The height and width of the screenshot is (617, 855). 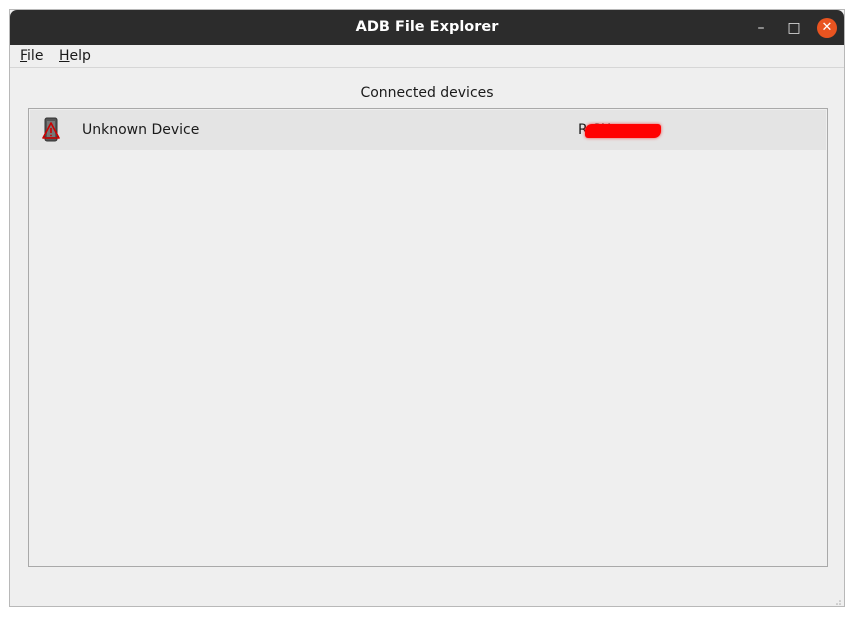 I want to click on window-title: ADB File Explorer, so click(x=427, y=27).